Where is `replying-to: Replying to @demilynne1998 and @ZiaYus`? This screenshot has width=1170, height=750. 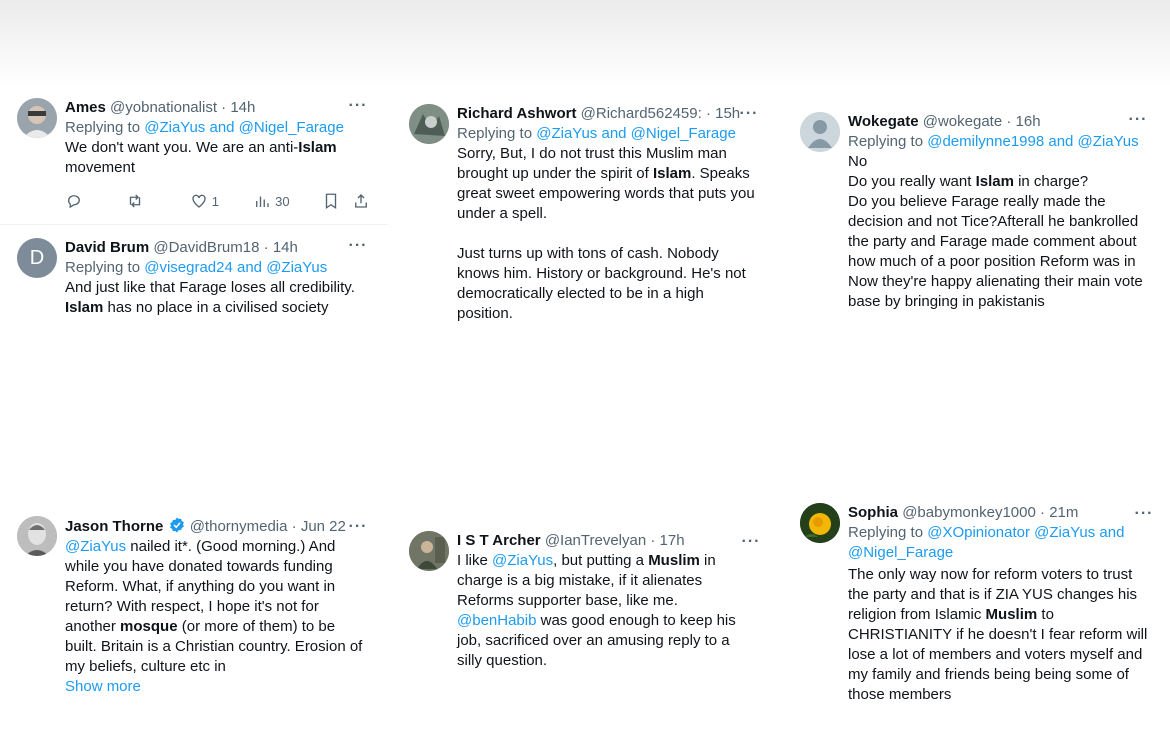
replying-to: Replying to @demilynne1998 and @ZiaYus is located at coordinates (1000, 142).